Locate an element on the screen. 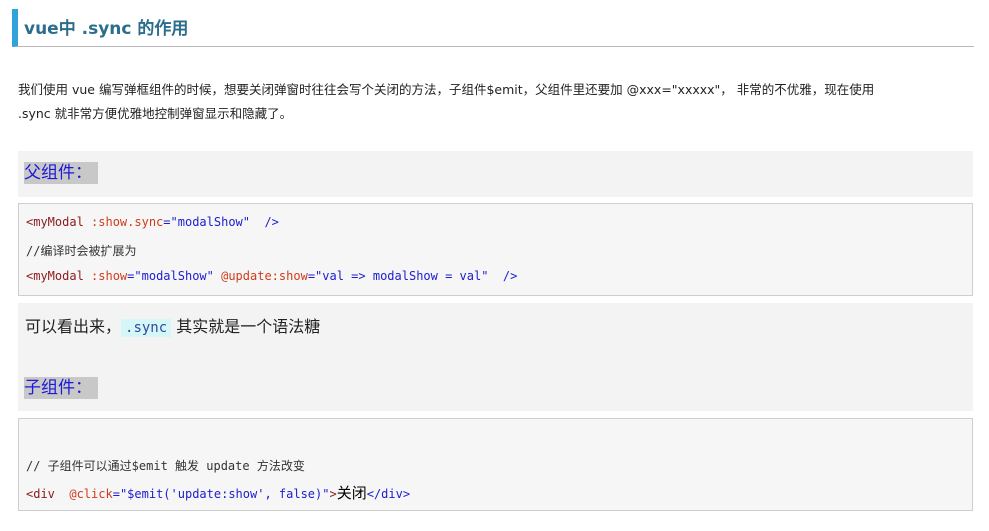  code-text-close: 关闭 is located at coordinates (351, 493).